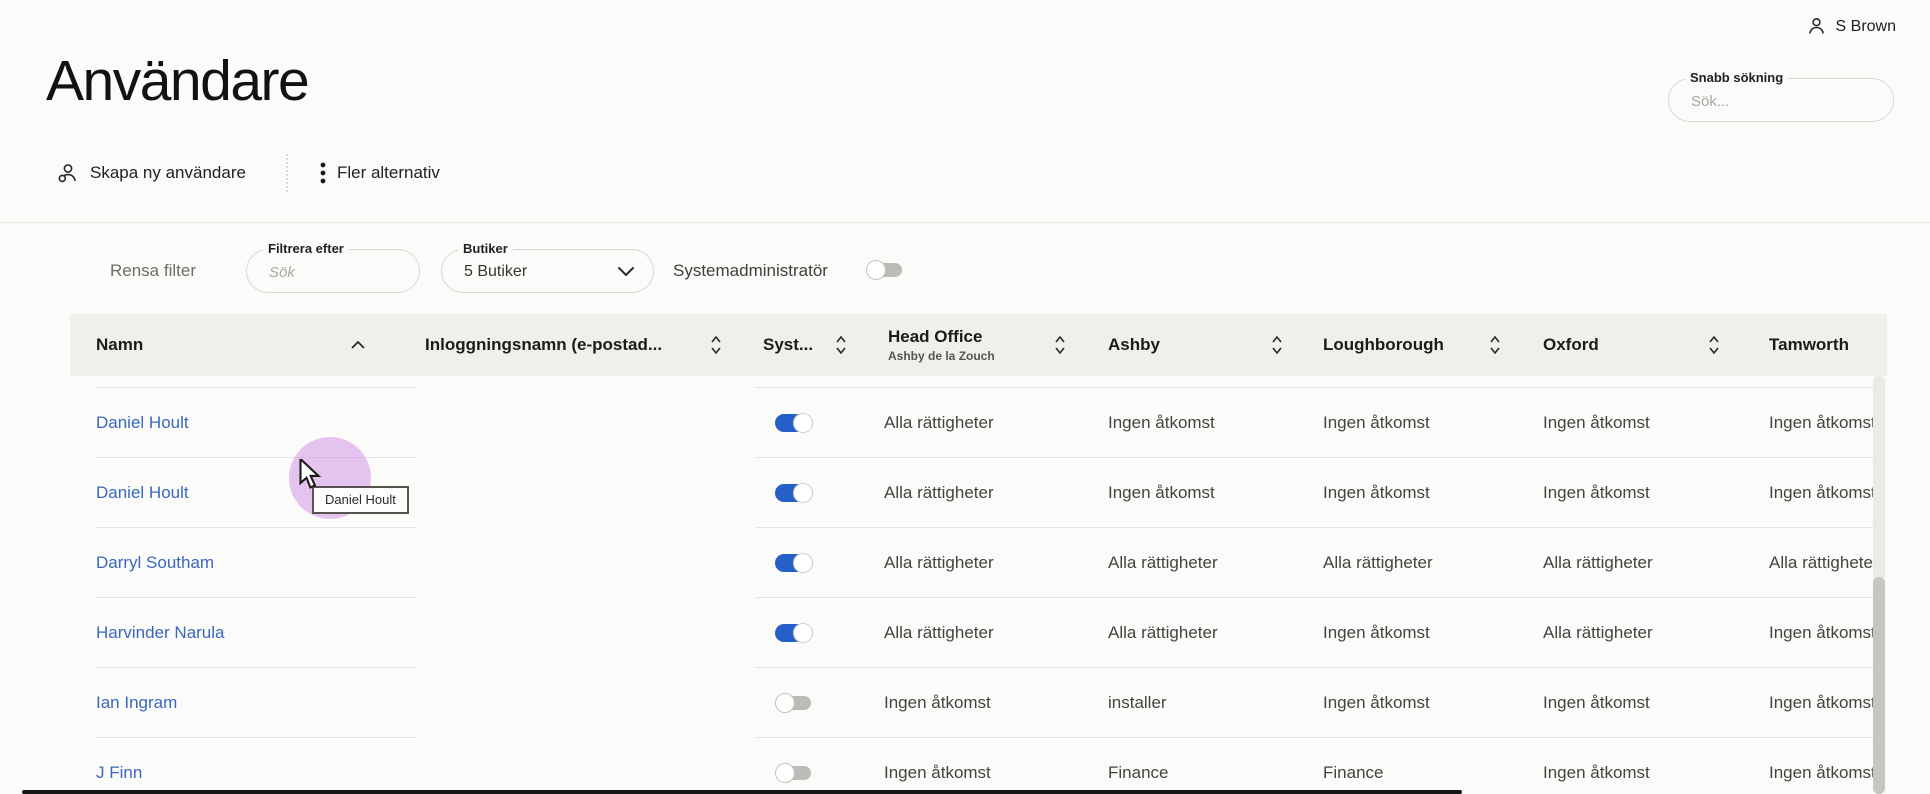  Describe the element at coordinates (1816, 26) in the screenshot. I see `user-icon` at that location.